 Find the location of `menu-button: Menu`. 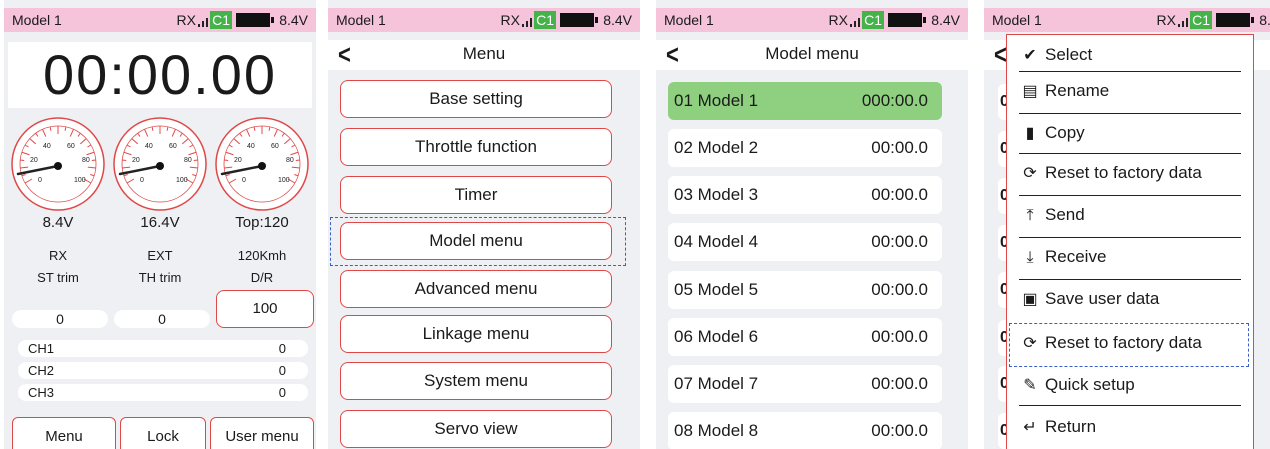

menu-button: Menu is located at coordinates (64, 433).